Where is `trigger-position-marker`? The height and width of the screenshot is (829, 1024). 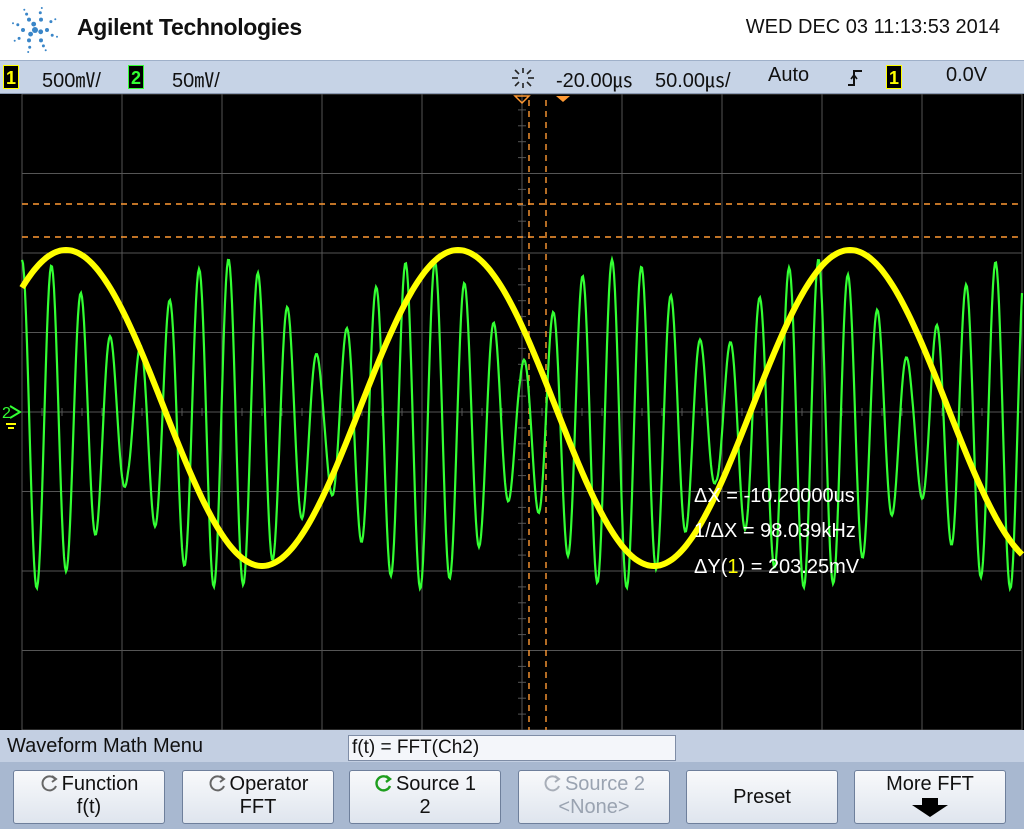 trigger-position-marker is located at coordinates (541, 100).